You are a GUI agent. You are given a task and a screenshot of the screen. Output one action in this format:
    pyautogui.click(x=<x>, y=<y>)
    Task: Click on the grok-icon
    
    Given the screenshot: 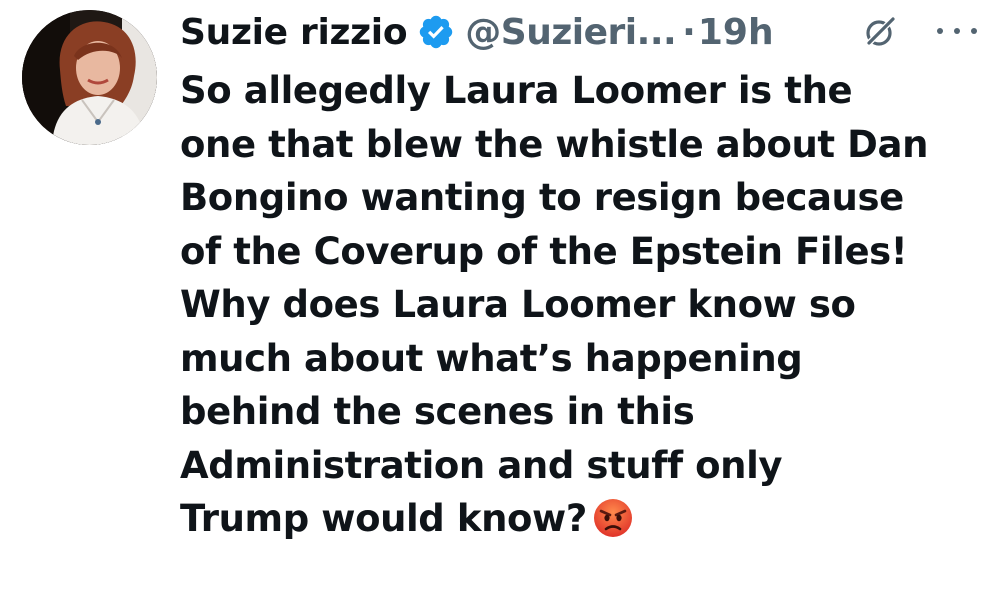 What is the action you would take?
    pyautogui.click(x=880, y=32)
    